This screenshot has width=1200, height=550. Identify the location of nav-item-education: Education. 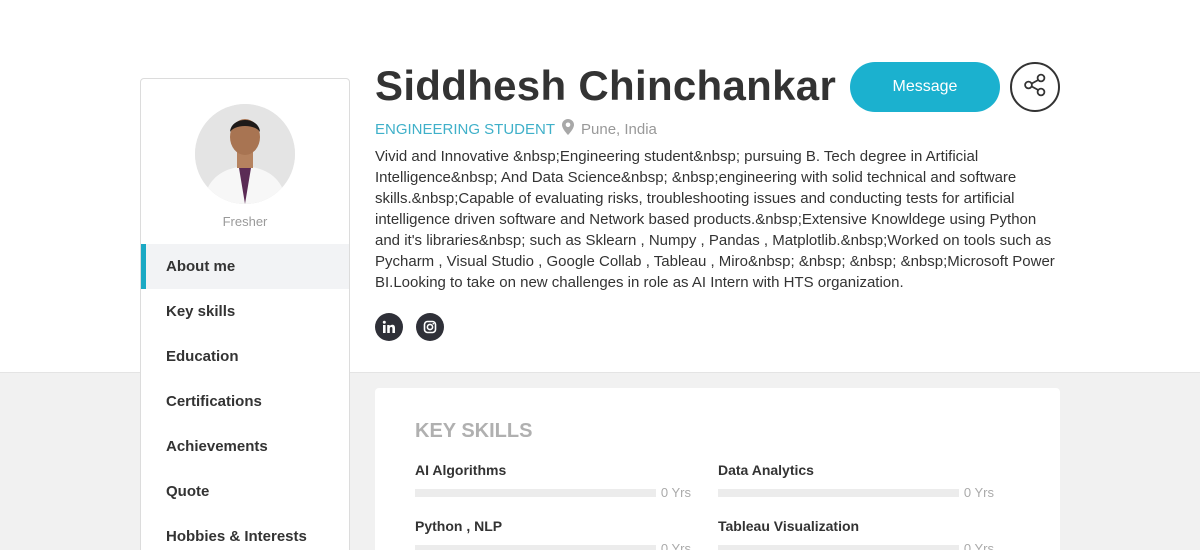
(245, 356).